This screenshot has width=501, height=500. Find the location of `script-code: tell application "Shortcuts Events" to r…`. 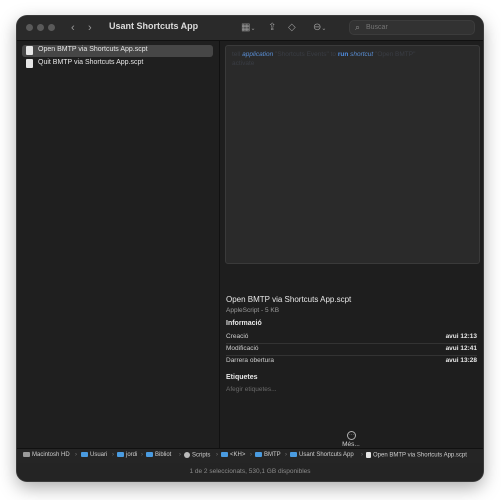

script-code: tell application "Shortcuts Events" to r… is located at coordinates (323, 59).